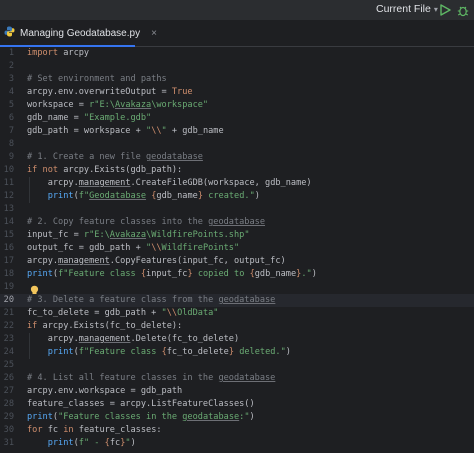  Describe the element at coordinates (8, 235) in the screenshot. I see `line-number: 15` at that location.